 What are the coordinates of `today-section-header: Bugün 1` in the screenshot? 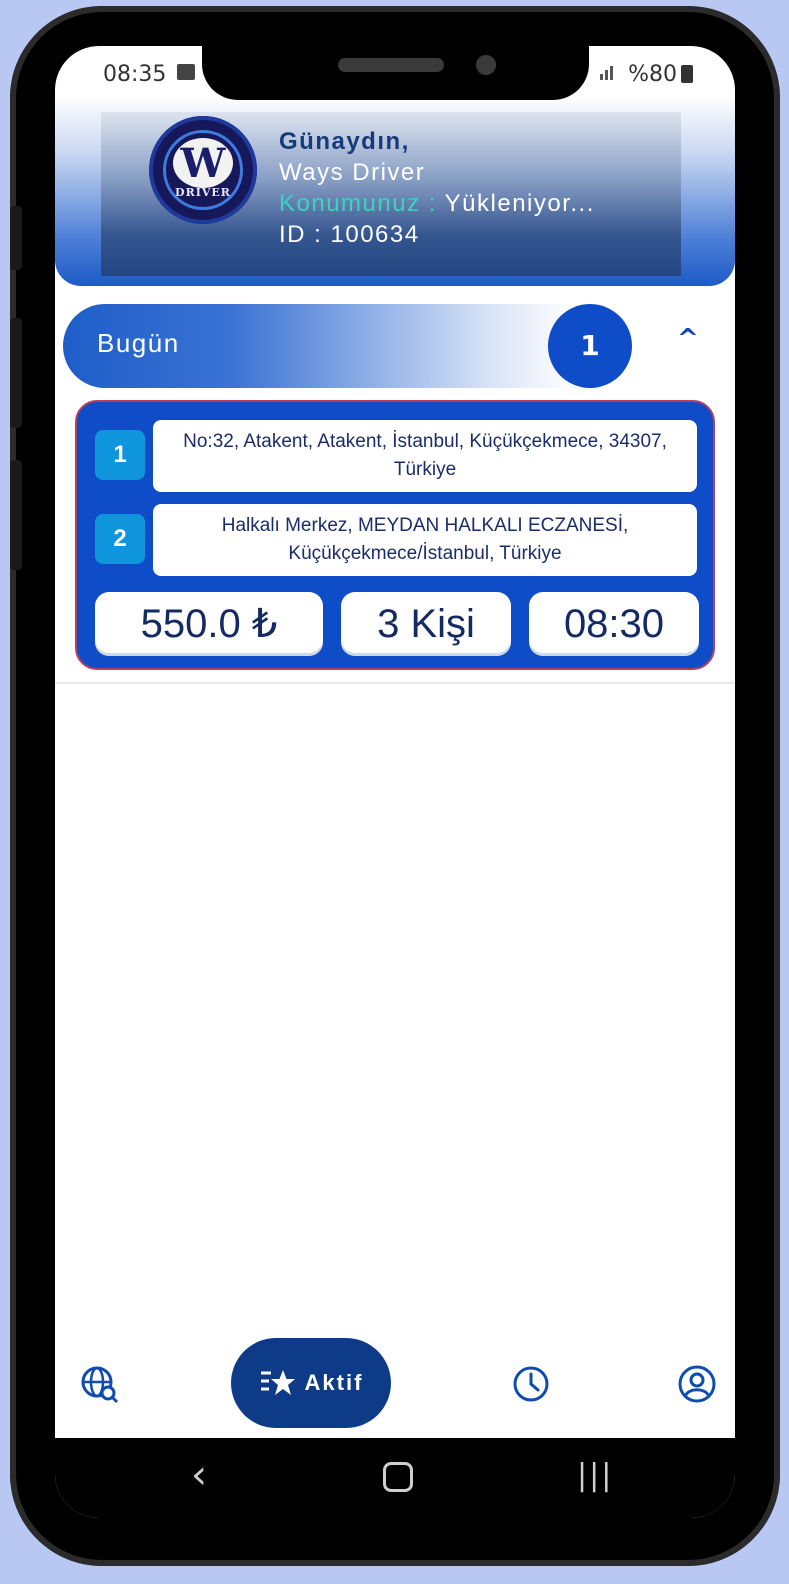 It's located at (347, 346).